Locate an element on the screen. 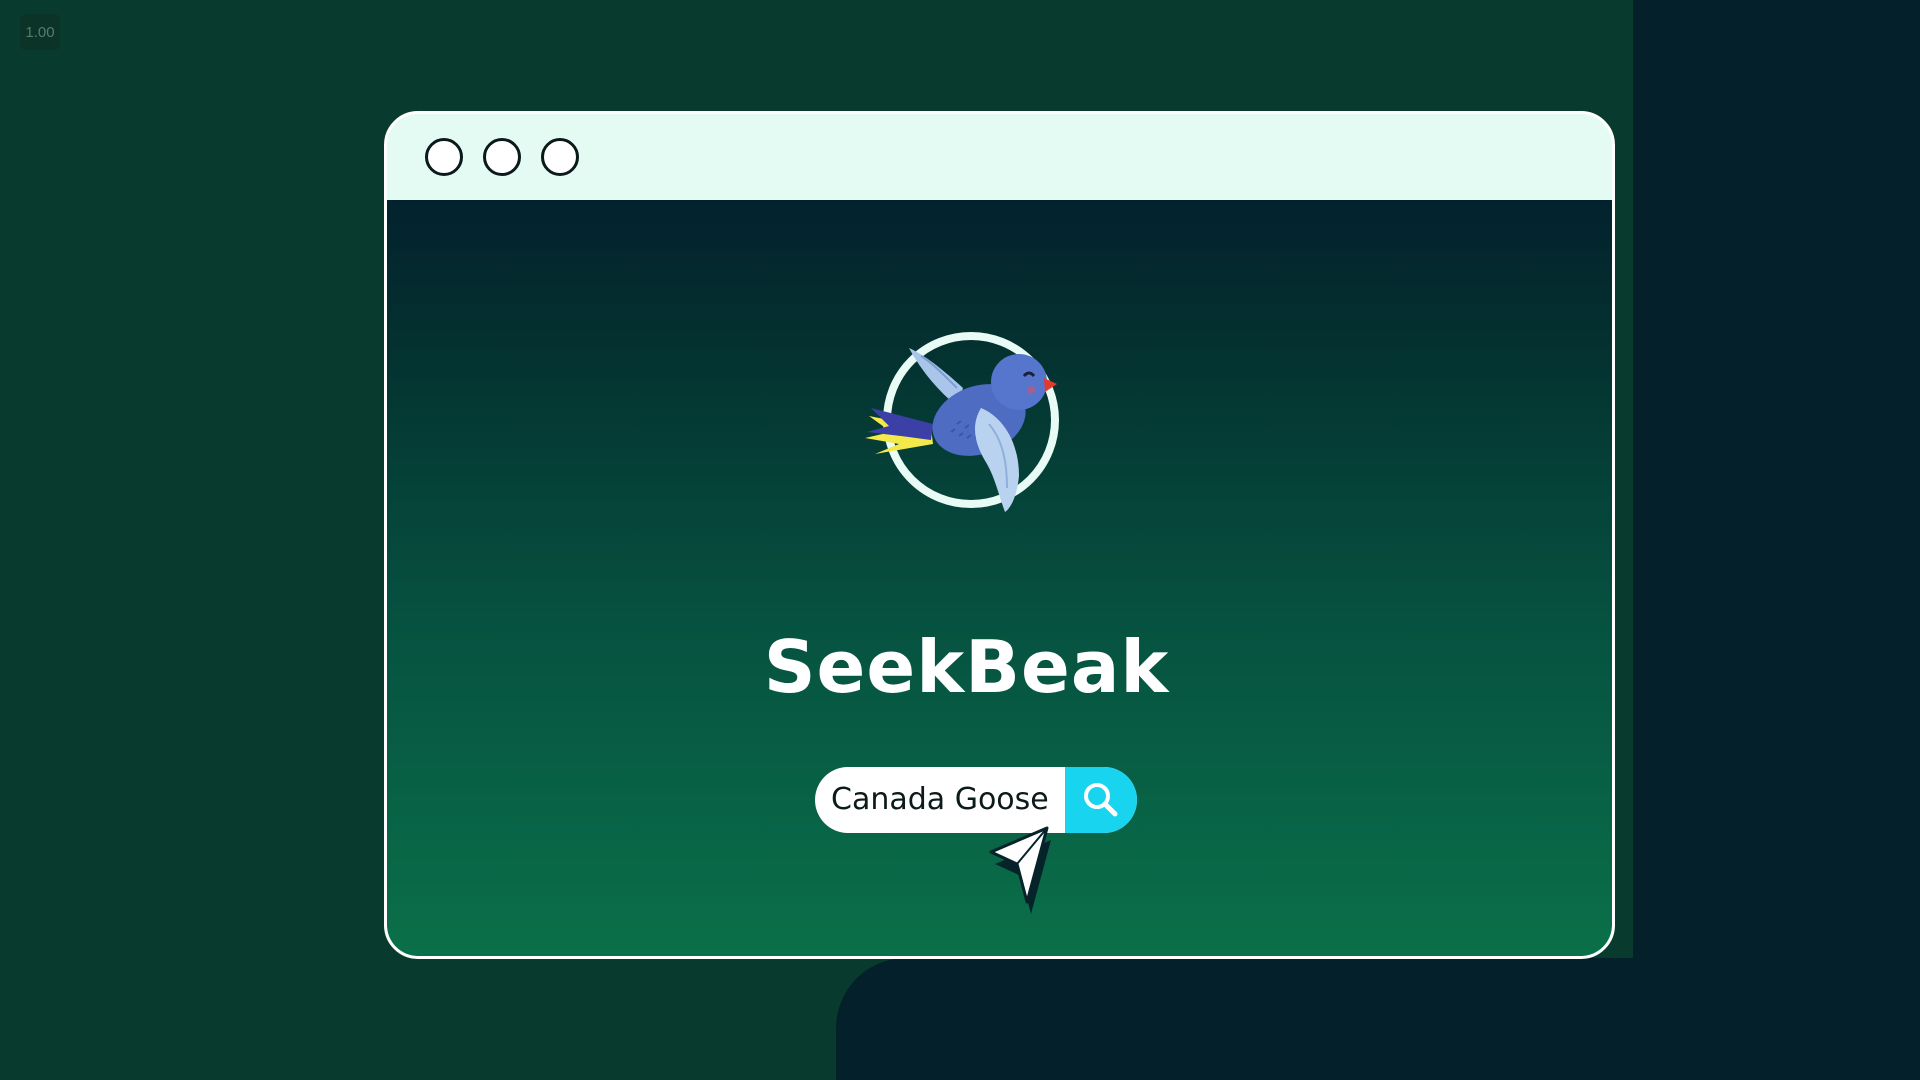 The height and width of the screenshot is (1080, 1920). bird-in-ring-icon is located at coordinates (971, 423).